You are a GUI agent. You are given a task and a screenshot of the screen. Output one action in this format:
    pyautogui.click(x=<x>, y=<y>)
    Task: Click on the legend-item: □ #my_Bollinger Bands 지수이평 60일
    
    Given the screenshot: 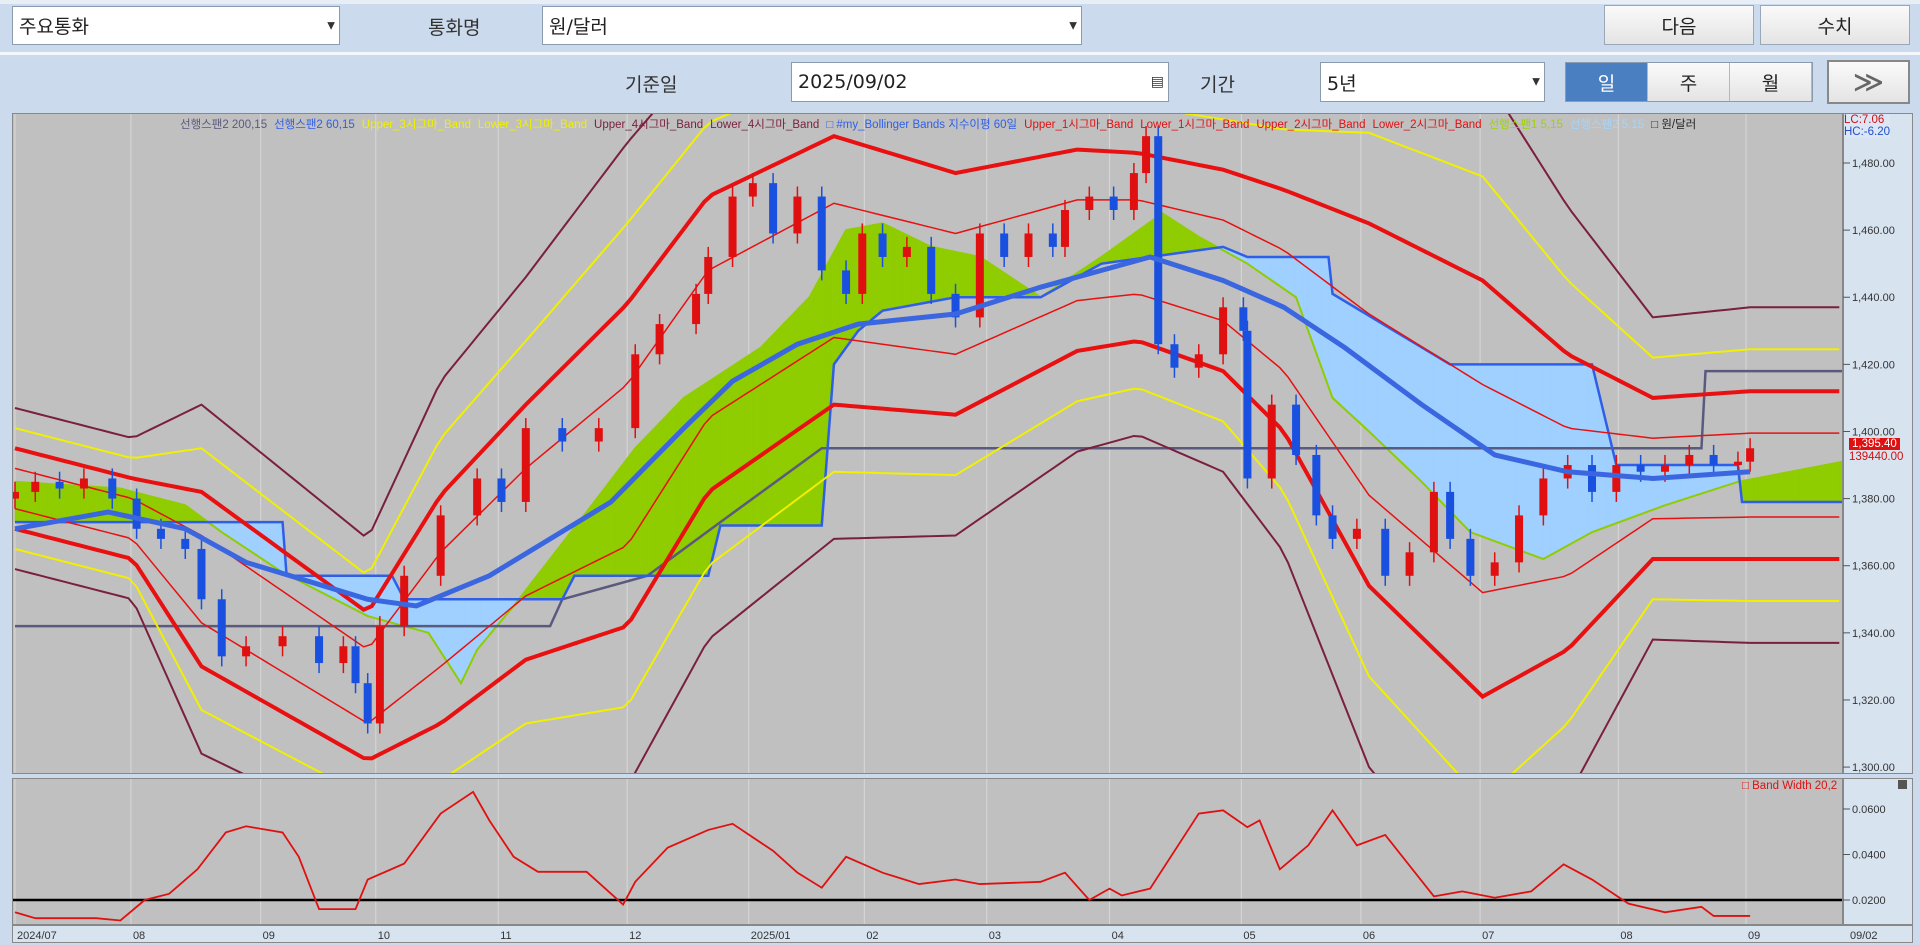 What is the action you would take?
    pyautogui.click(x=921, y=124)
    